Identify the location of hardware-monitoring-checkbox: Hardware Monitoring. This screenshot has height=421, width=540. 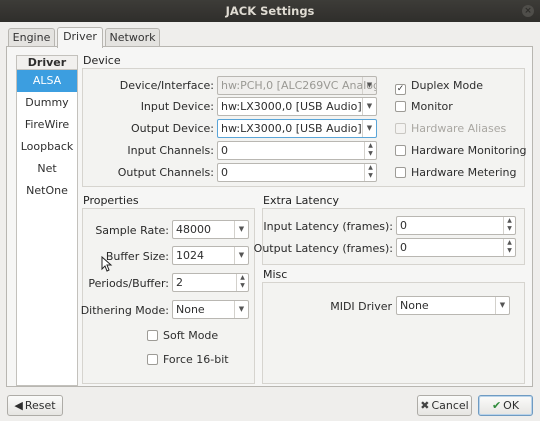
(460, 150).